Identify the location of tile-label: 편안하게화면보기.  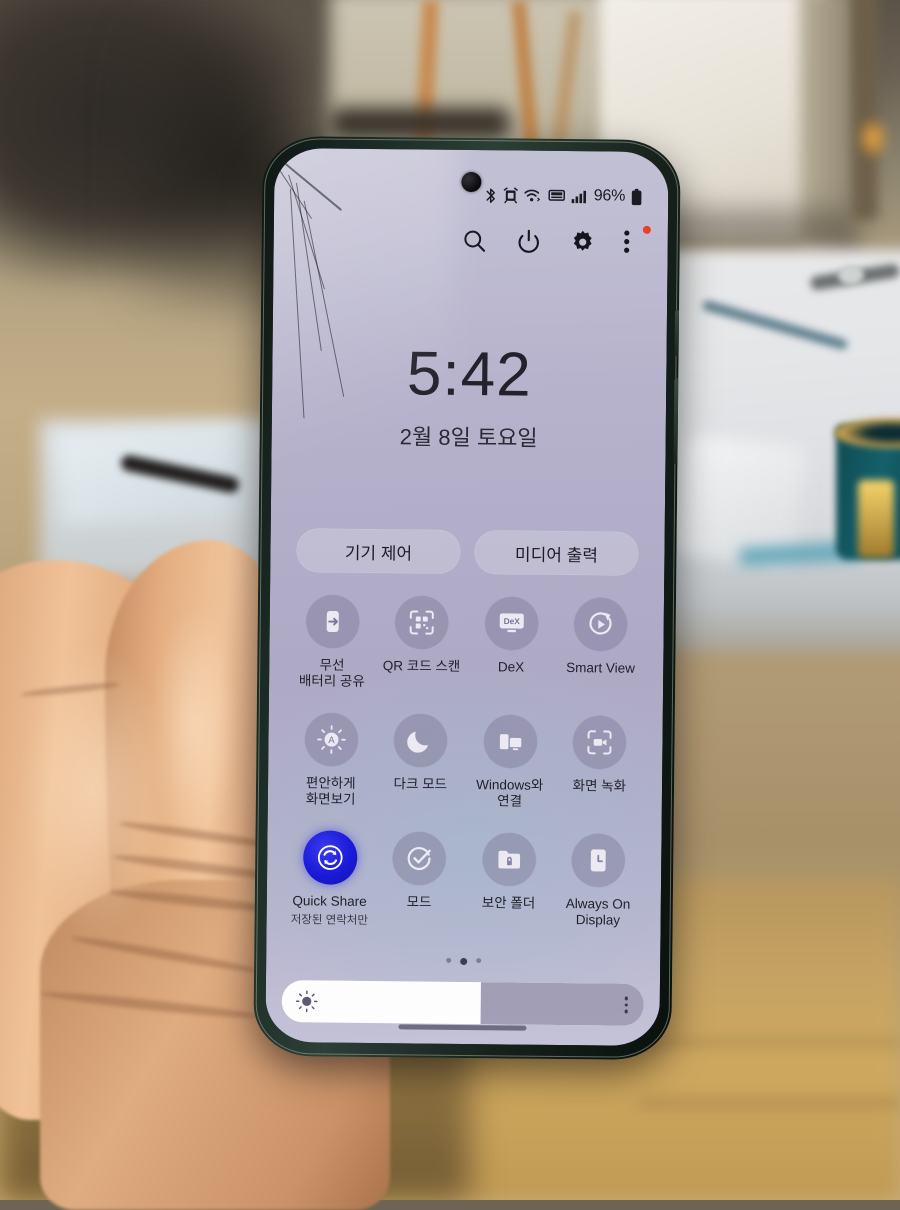
(331, 791).